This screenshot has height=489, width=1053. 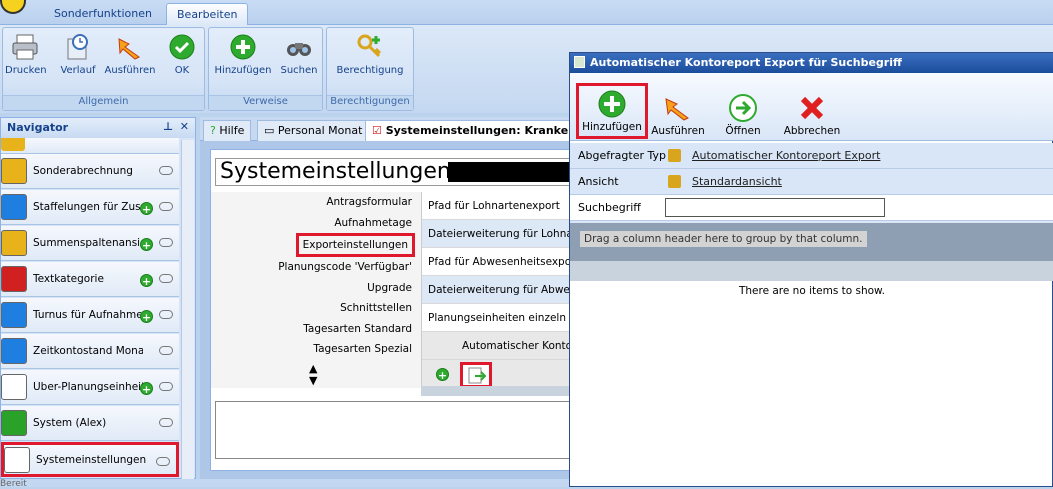 I want to click on permission-button: Berechtigung, so click(x=370, y=53).